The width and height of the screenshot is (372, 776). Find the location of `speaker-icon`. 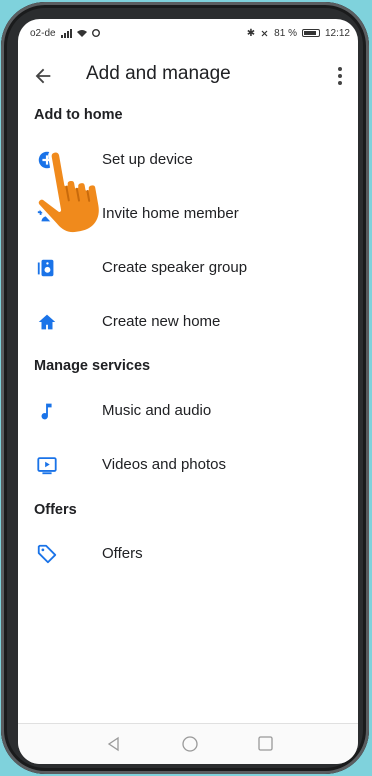

speaker-icon is located at coordinates (45, 268).